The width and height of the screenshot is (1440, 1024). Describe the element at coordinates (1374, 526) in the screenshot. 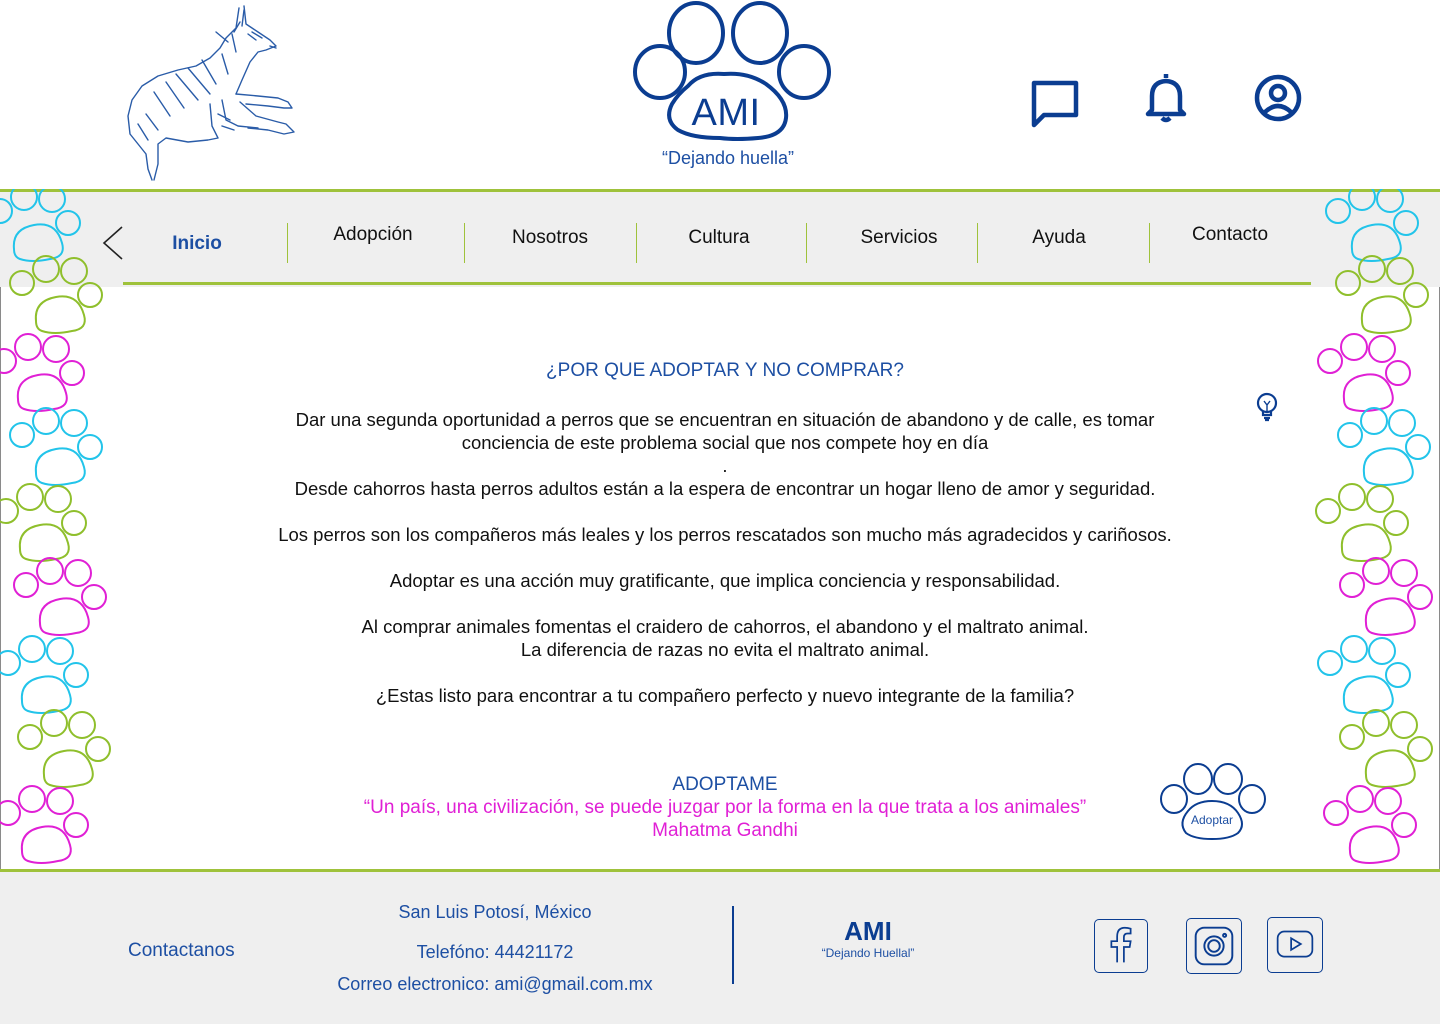

I see `right-paw-decoration` at that location.